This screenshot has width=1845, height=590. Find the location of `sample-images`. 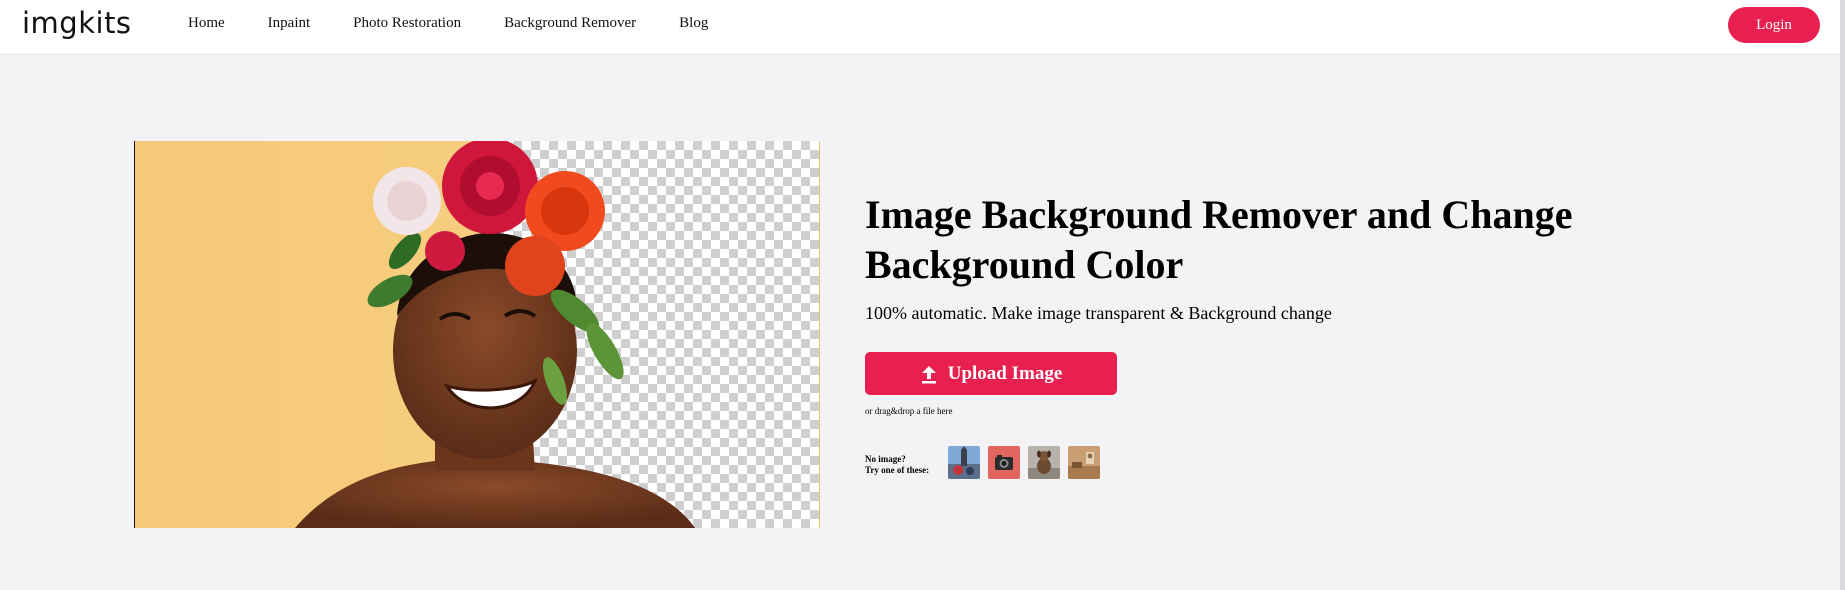

sample-images is located at coordinates (1028, 462).